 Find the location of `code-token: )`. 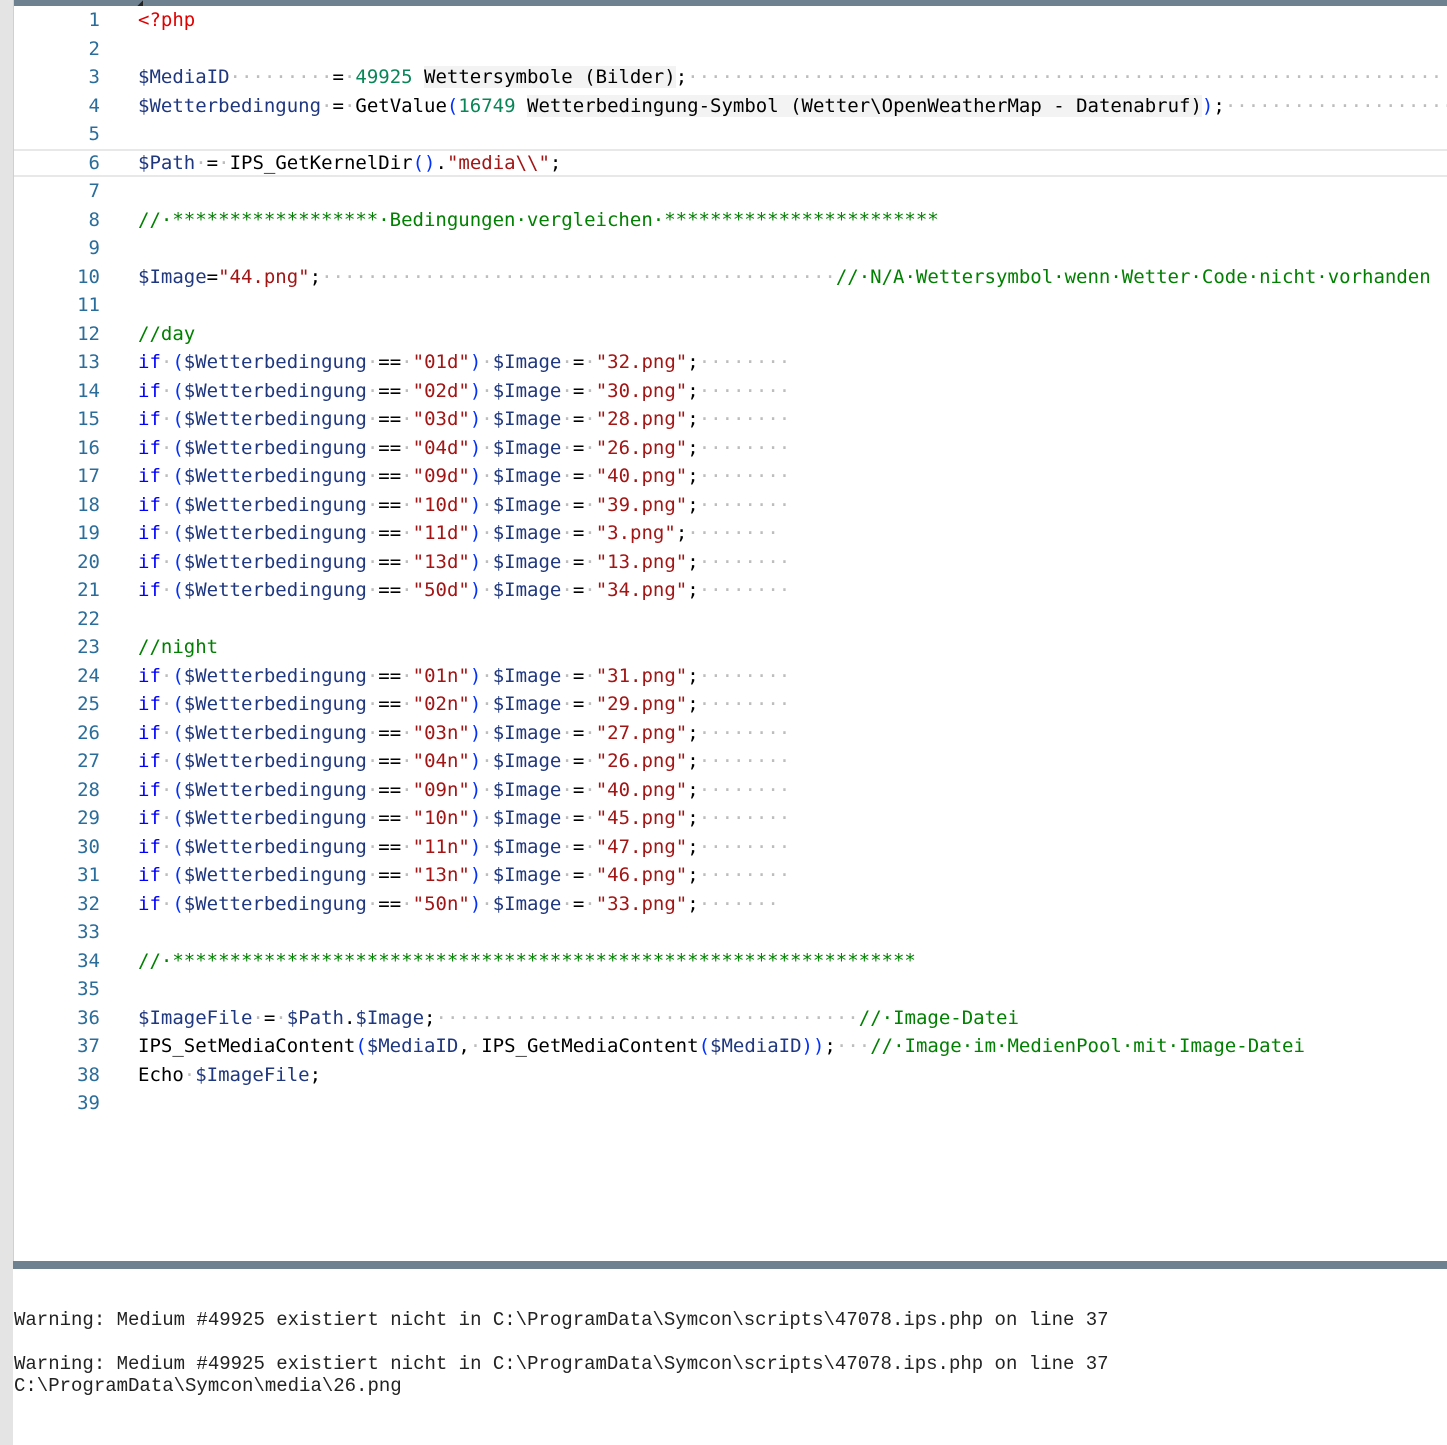

code-token: ) is located at coordinates (475, 875).